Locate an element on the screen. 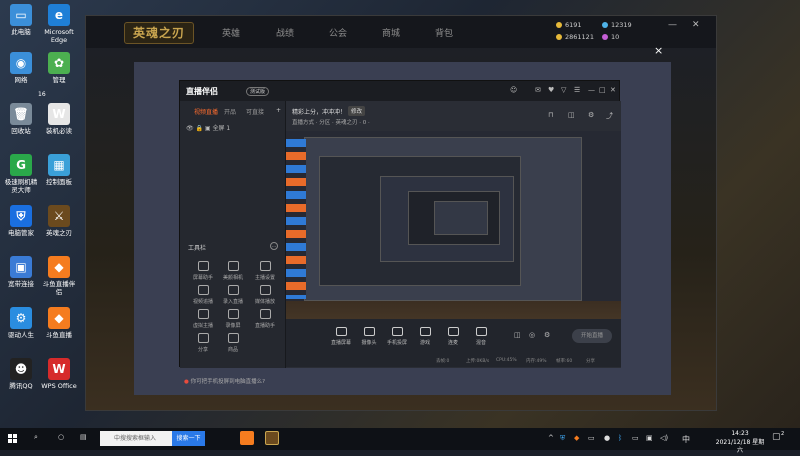 The width and height of the screenshot is (800, 456). desktop-app-icon: ✿ is located at coordinates (59, 63).